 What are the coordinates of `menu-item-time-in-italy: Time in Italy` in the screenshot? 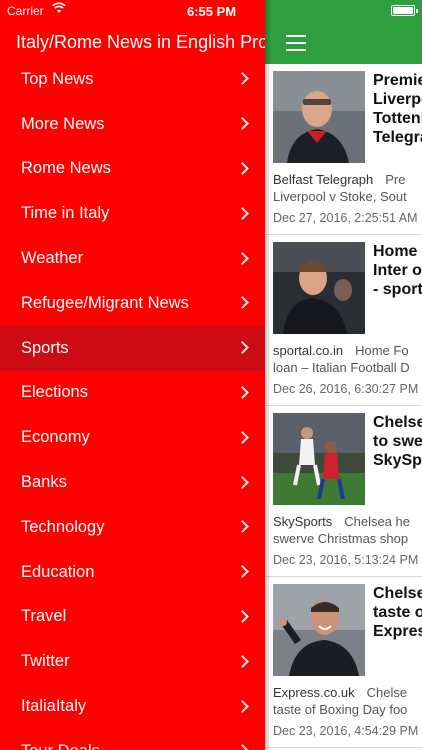 It's located at (132, 213).